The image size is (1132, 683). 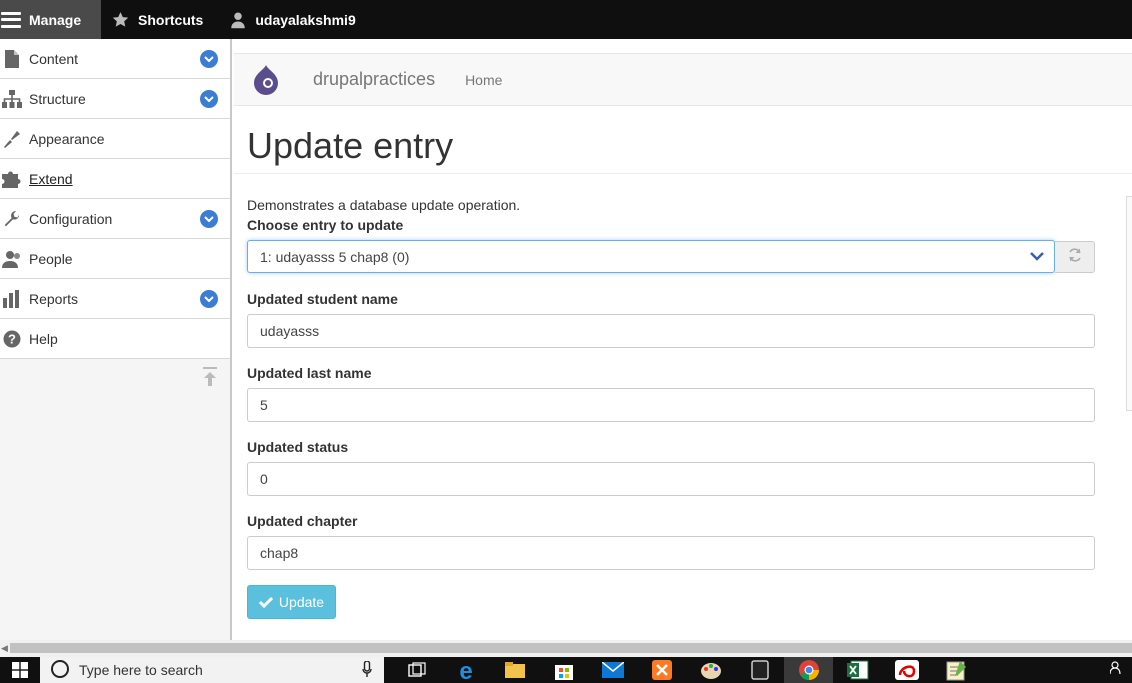 I want to click on refresh-button, so click(x=1075, y=257).